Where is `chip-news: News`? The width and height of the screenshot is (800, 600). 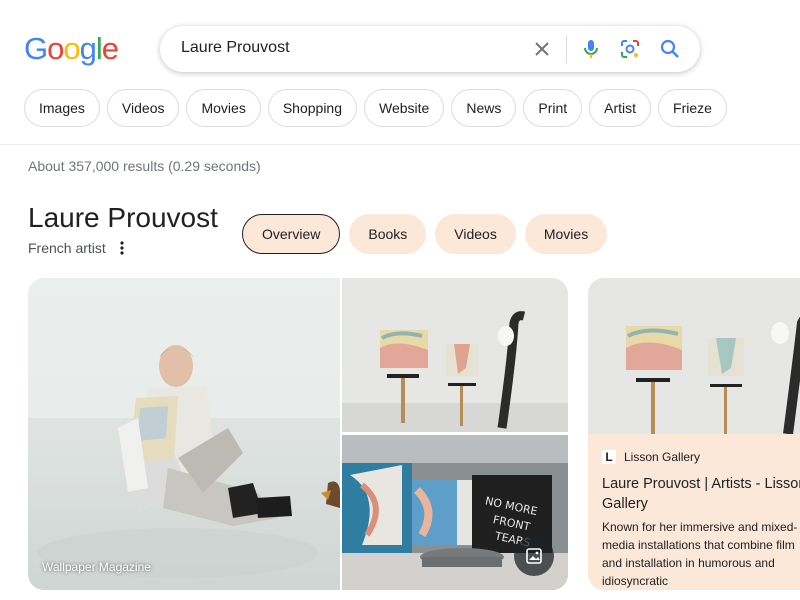 chip-news: News is located at coordinates (484, 108).